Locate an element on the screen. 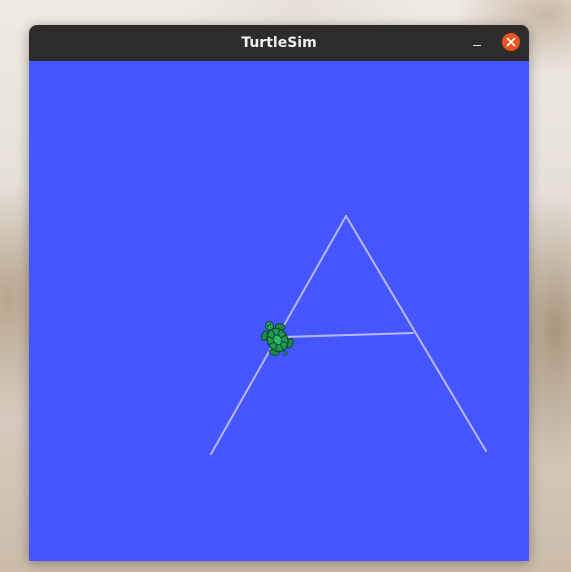 The image size is (571, 572). trail-crossbar is located at coordinates (348, 335).